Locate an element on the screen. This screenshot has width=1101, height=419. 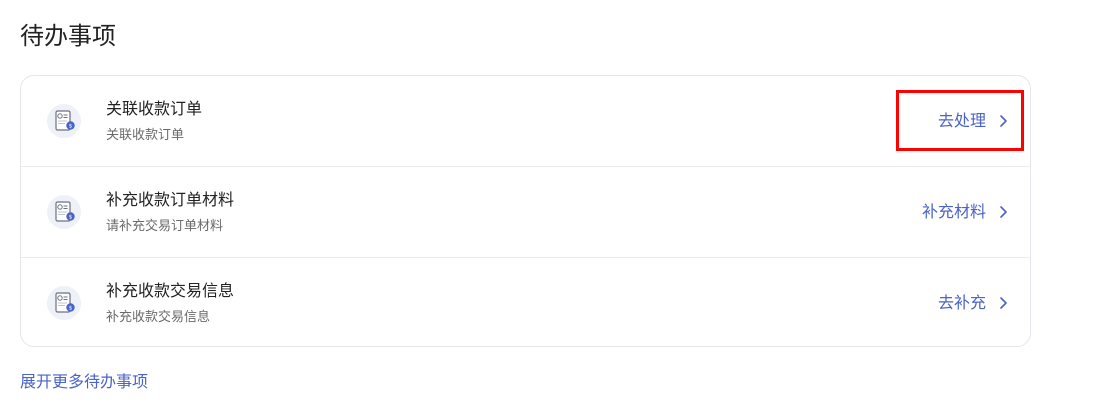
action-label: 去补充 is located at coordinates (961, 302).